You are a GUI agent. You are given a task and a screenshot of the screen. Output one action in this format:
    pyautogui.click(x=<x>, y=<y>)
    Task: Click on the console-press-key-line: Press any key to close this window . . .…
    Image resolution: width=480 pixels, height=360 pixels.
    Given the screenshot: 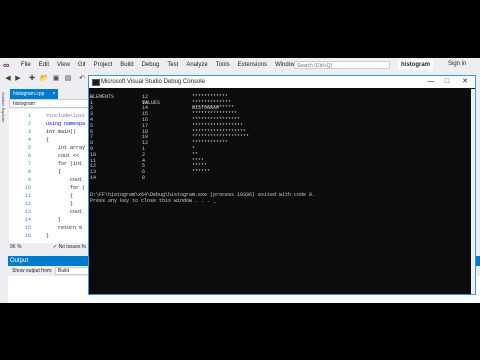 What is the action you would take?
    pyautogui.click(x=282, y=201)
    